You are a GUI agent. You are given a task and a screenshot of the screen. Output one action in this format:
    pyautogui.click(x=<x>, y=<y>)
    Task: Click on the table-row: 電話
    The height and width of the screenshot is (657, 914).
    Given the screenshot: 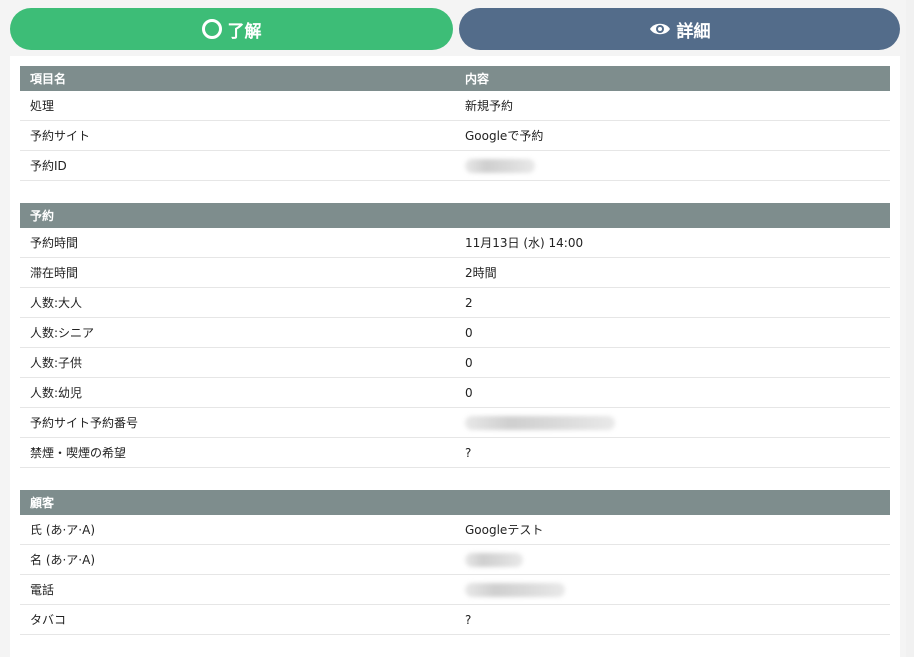 What is the action you would take?
    pyautogui.click(x=455, y=590)
    